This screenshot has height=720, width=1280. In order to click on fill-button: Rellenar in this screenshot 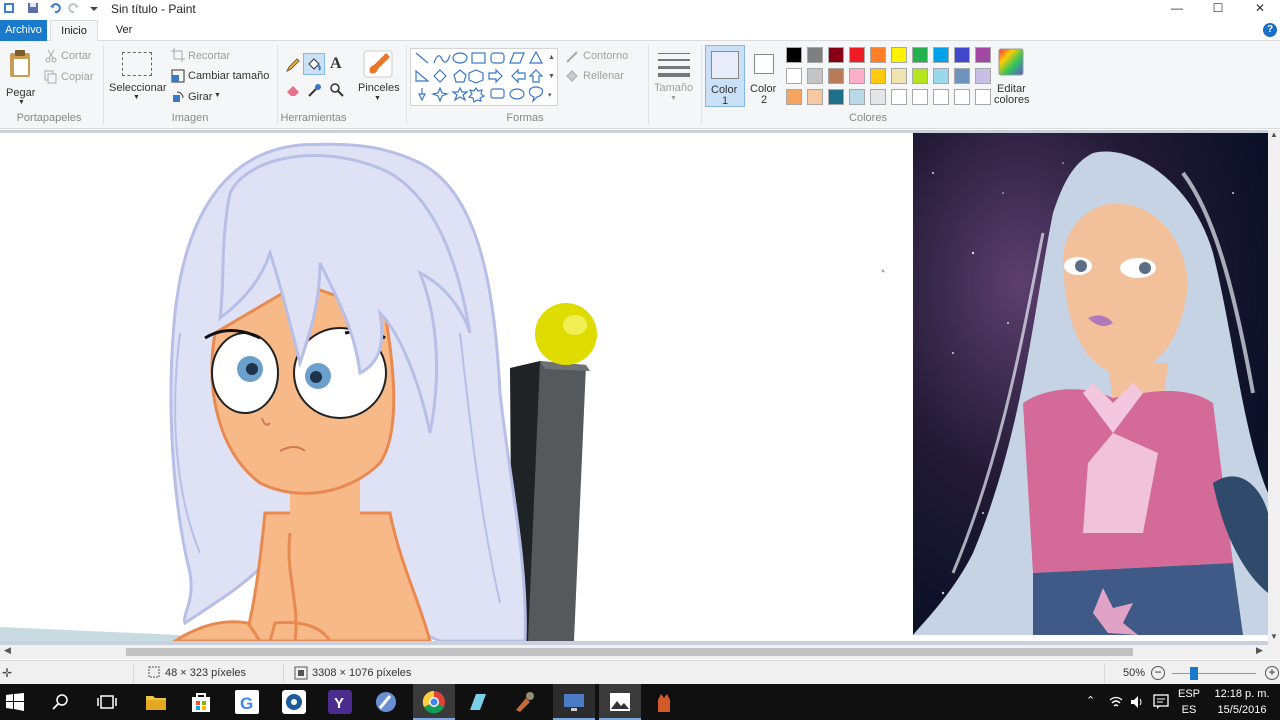, I will do `click(603, 76)`.